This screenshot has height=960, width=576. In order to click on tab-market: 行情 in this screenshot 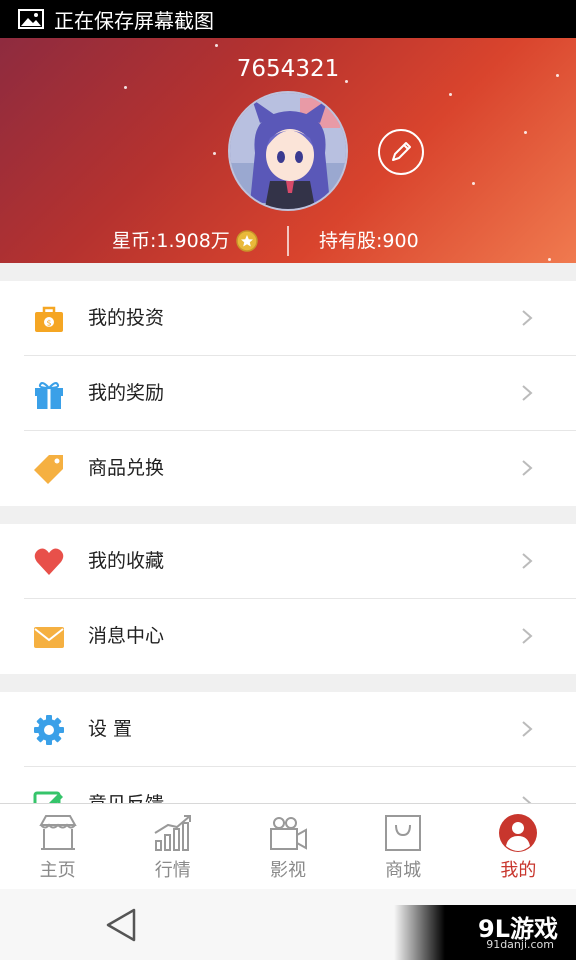, I will do `click(172, 846)`.